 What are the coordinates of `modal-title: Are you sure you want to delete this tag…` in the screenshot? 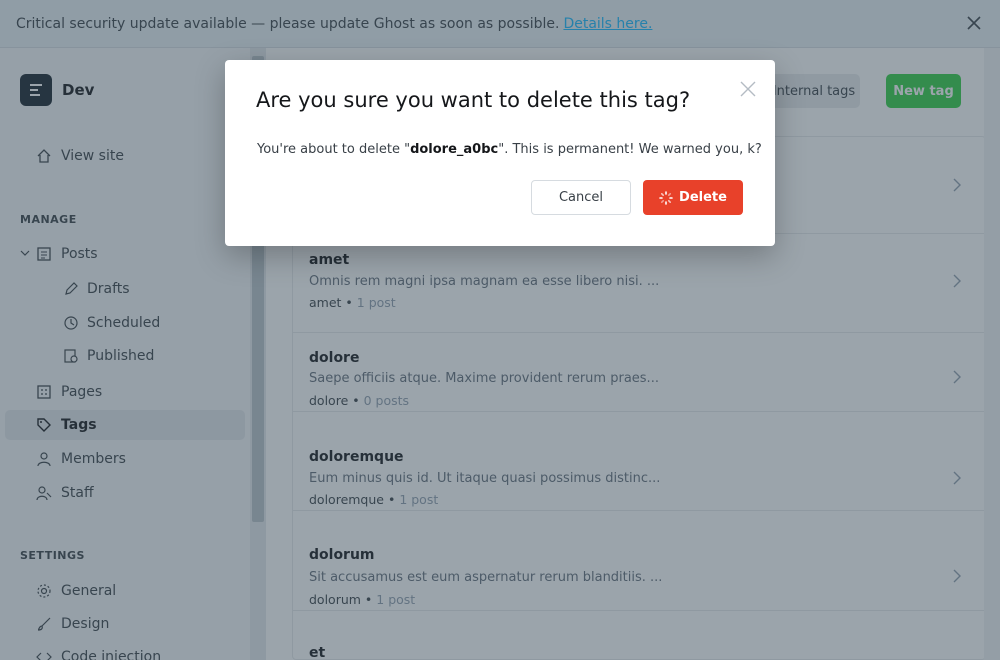 It's located at (473, 100).